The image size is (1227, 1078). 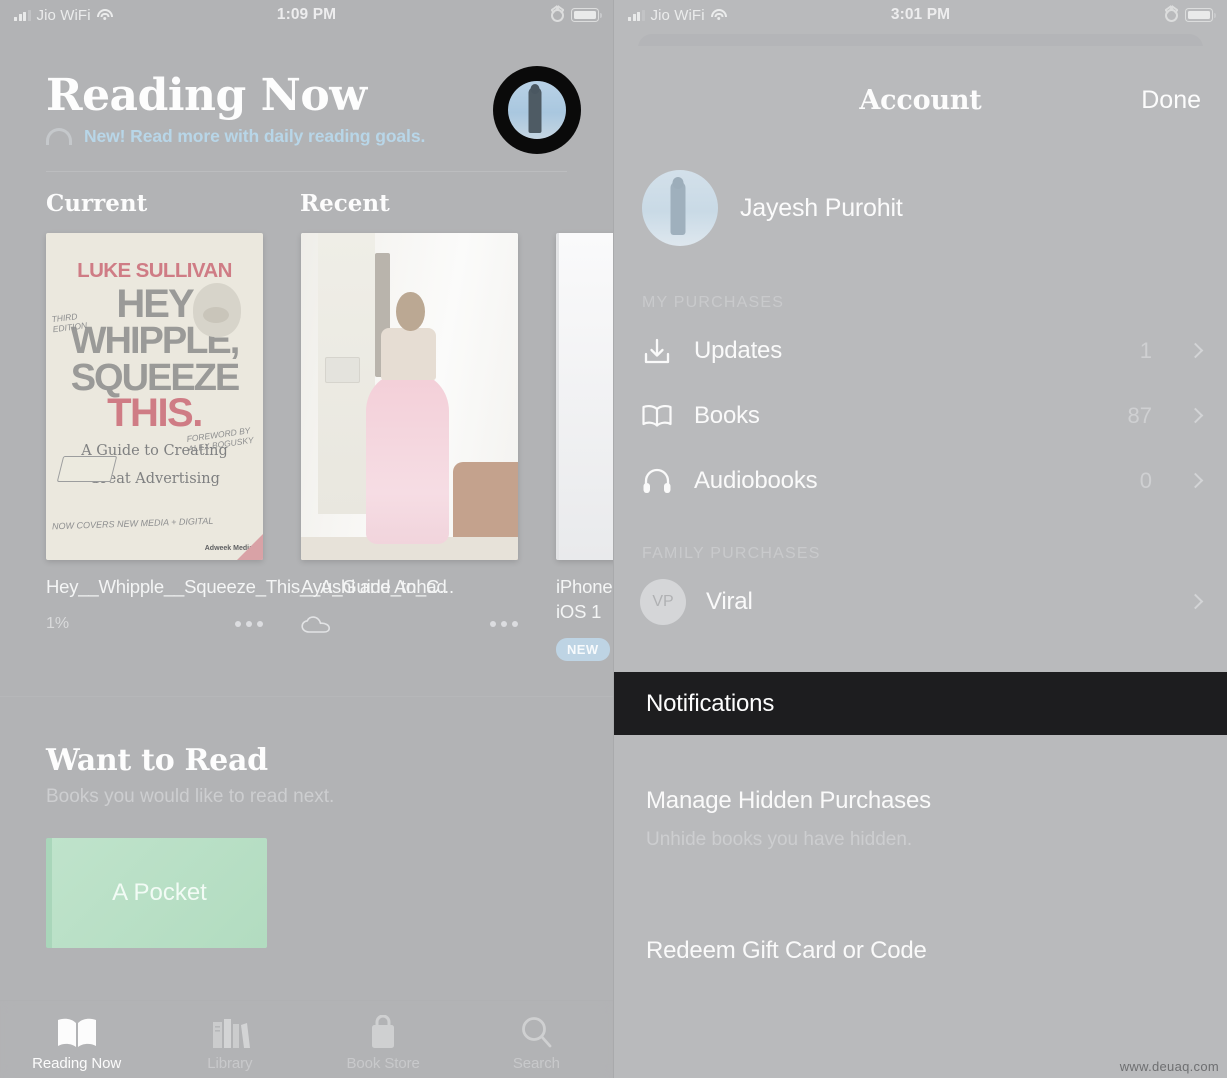 I want to click on book-title: Ayushi and Anhad, so click(x=374, y=586).